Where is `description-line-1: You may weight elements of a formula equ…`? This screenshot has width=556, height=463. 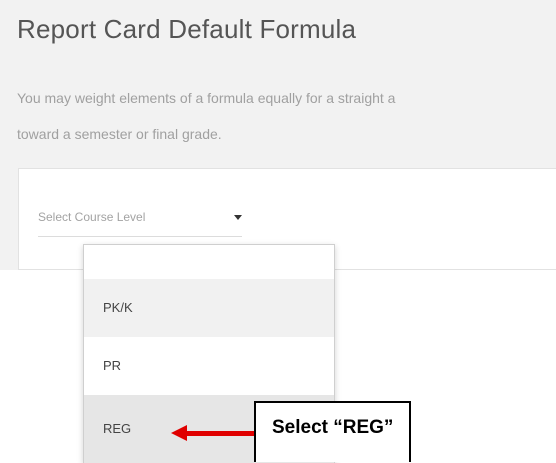
description-line-1: You may weight elements of a formula equ… is located at coordinates (206, 98).